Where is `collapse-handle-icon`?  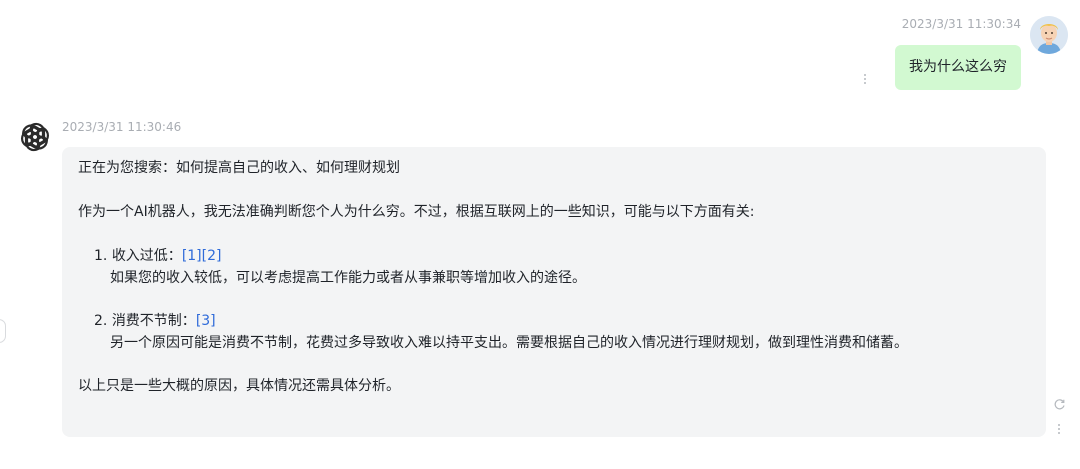
collapse-handle-icon is located at coordinates (3, 331).